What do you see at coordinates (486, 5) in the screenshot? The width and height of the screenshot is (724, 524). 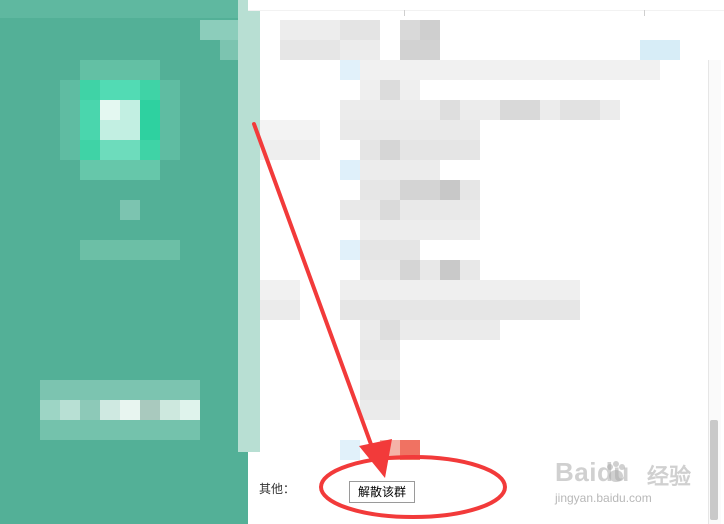 I see `content-top-edge` at bounding box center [486, 5].